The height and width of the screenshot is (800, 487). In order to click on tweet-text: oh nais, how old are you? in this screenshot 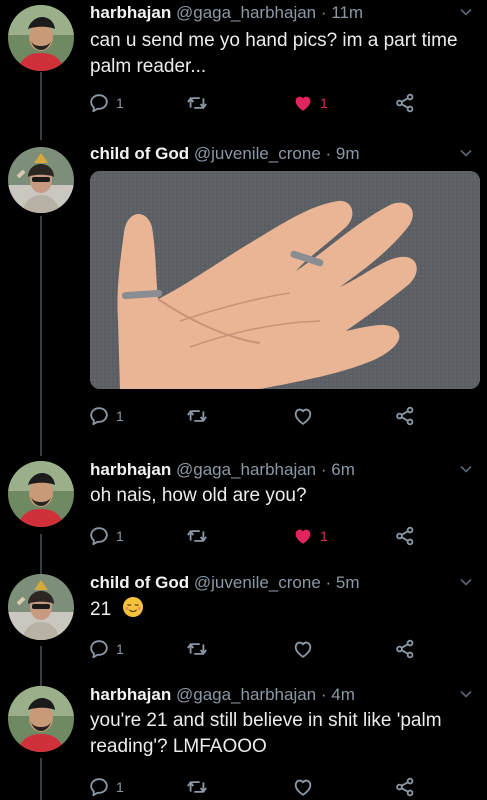, I will do `click(282, 496)`.